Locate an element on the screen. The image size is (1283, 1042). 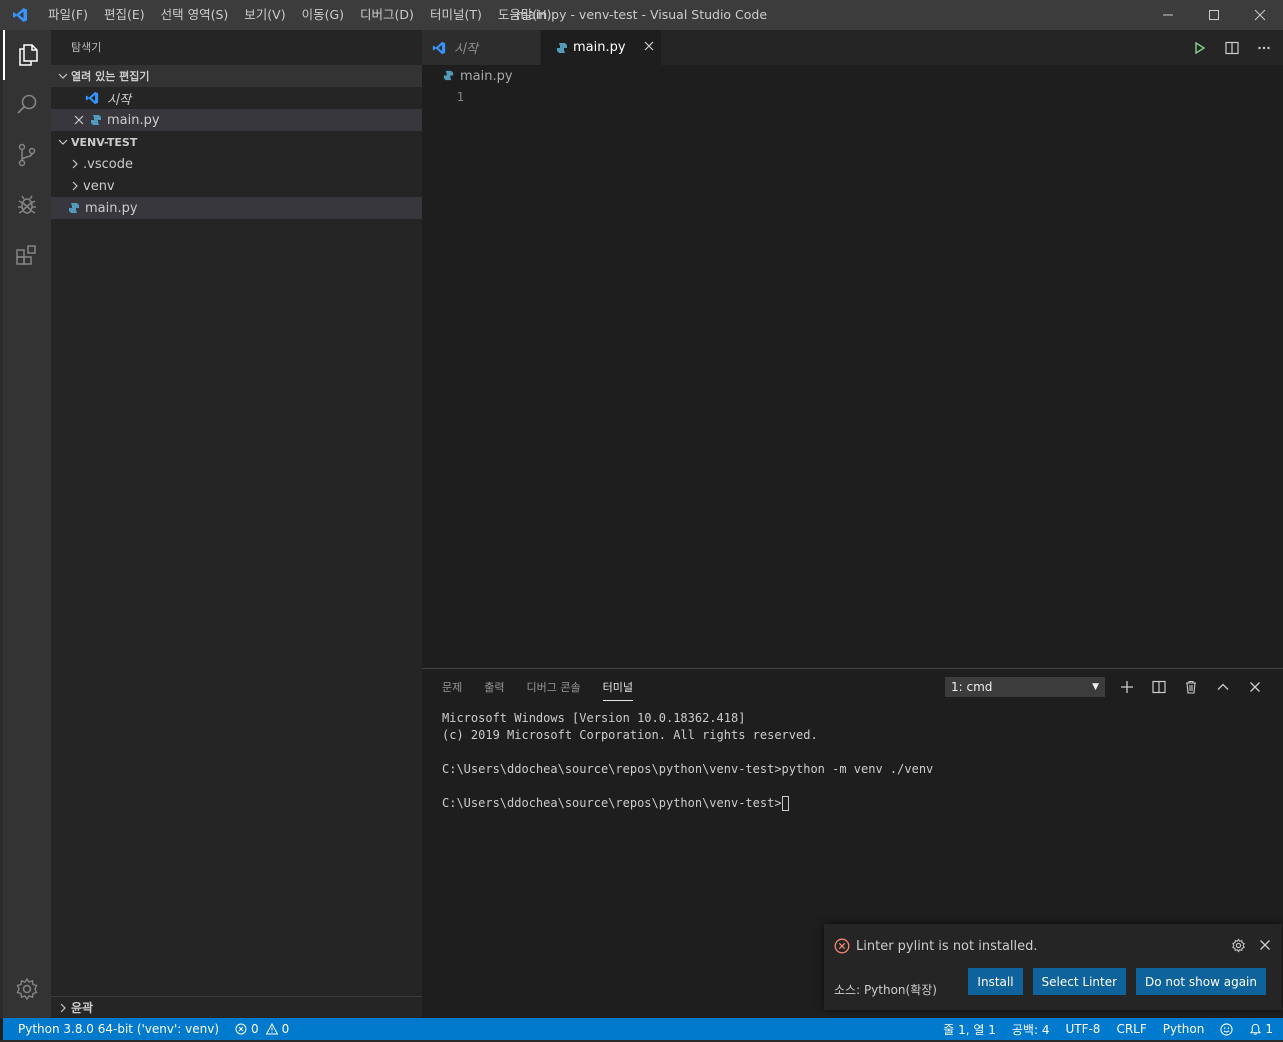
maximize-button is located at coordinates (1214, 15).